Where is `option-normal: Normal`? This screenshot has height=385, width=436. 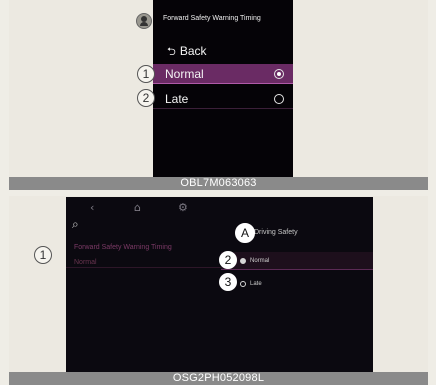 option-normal: Normal is located at coordinates (223, 74).